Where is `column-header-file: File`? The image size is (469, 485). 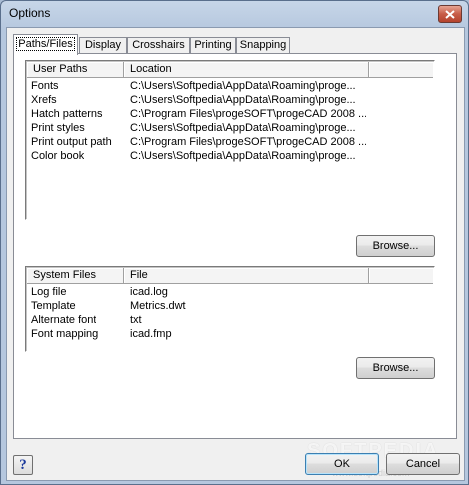 column-header-file: File is located at coordinates (246, 276).